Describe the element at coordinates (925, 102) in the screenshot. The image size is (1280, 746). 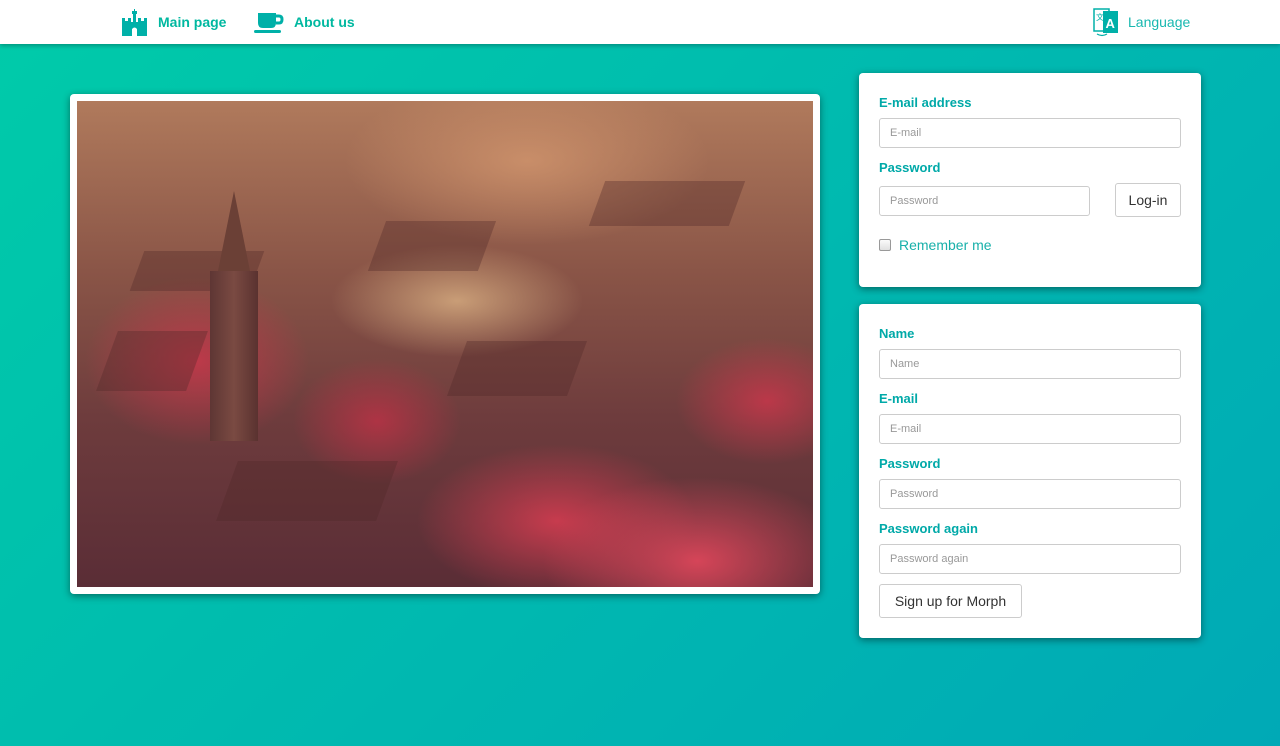
I see `login-email-label: E-mail address` at that location.